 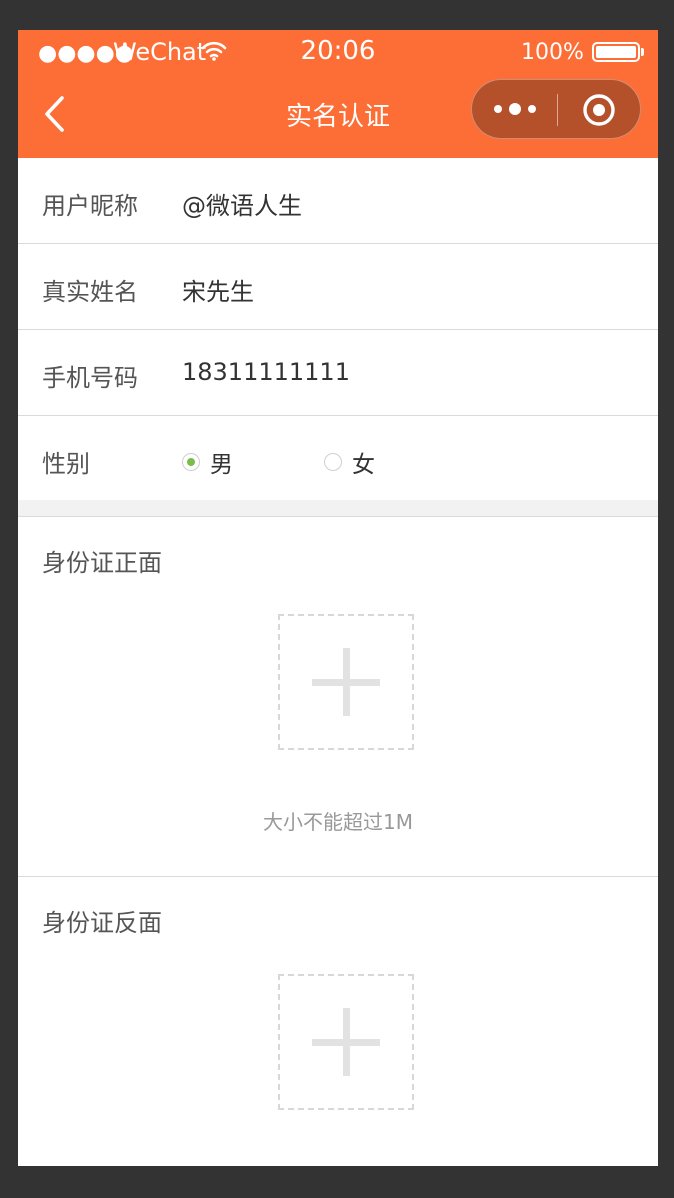 I want to click on capsule-divider, so click(x=557, y=110).